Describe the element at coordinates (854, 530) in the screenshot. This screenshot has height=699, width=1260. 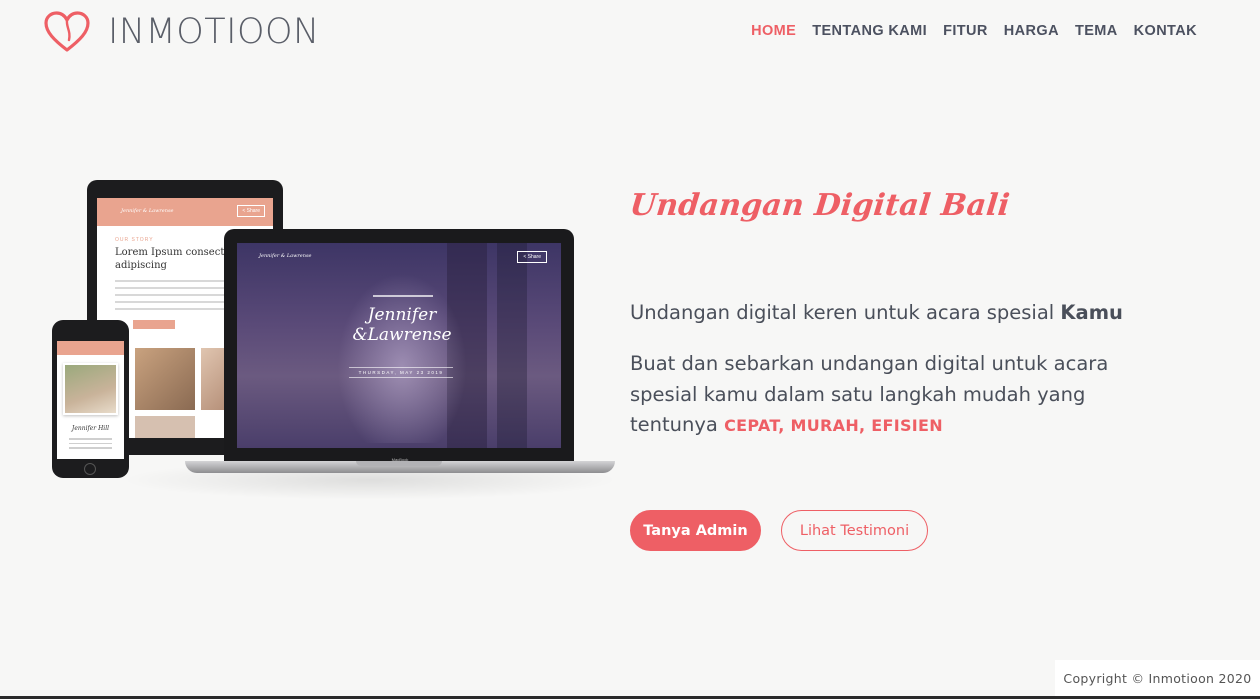
I see `lihat-testimoni-button: Lihat Testimoni` at that location.